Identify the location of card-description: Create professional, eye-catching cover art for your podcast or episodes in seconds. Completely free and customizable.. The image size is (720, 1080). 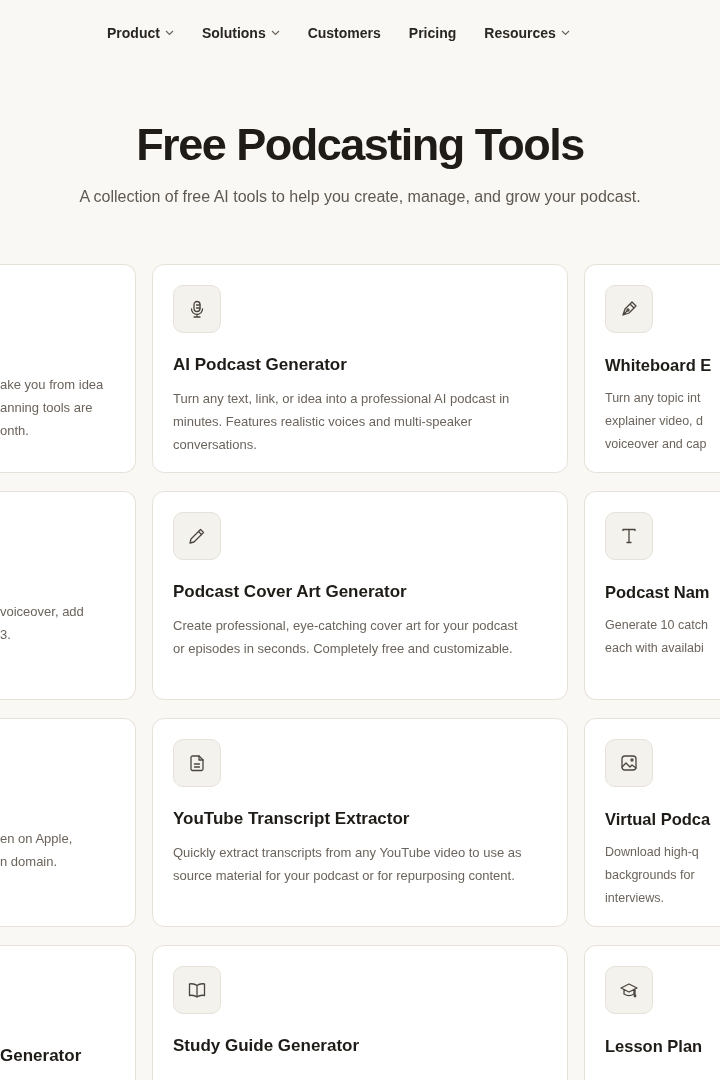
(346, 637).